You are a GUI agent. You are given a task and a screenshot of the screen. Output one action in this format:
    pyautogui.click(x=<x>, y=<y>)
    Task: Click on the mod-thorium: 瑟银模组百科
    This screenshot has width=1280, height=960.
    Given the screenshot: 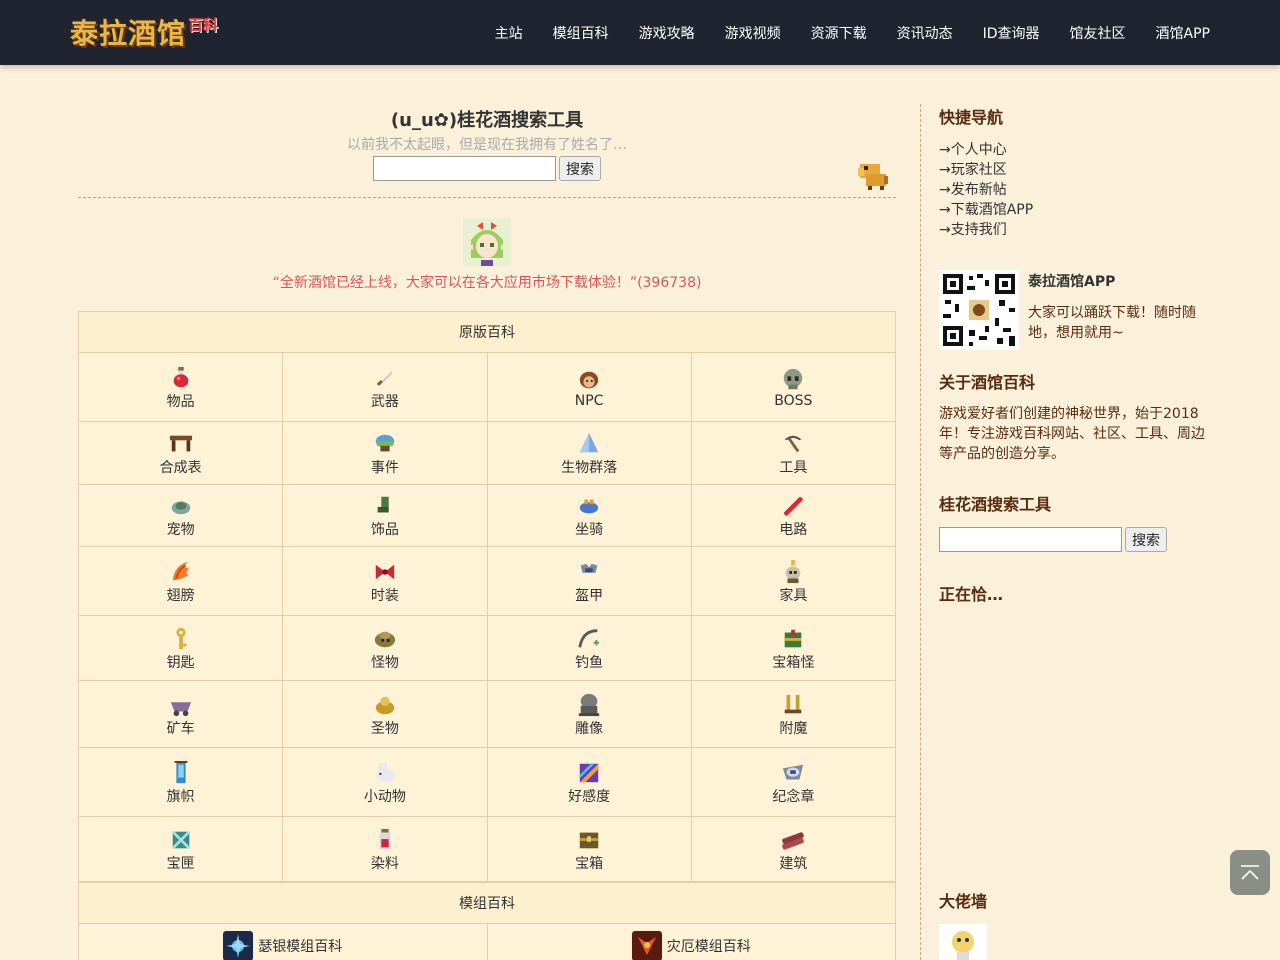 What is the action you would take?
    pyautogui.click(x=283, y=941)
    